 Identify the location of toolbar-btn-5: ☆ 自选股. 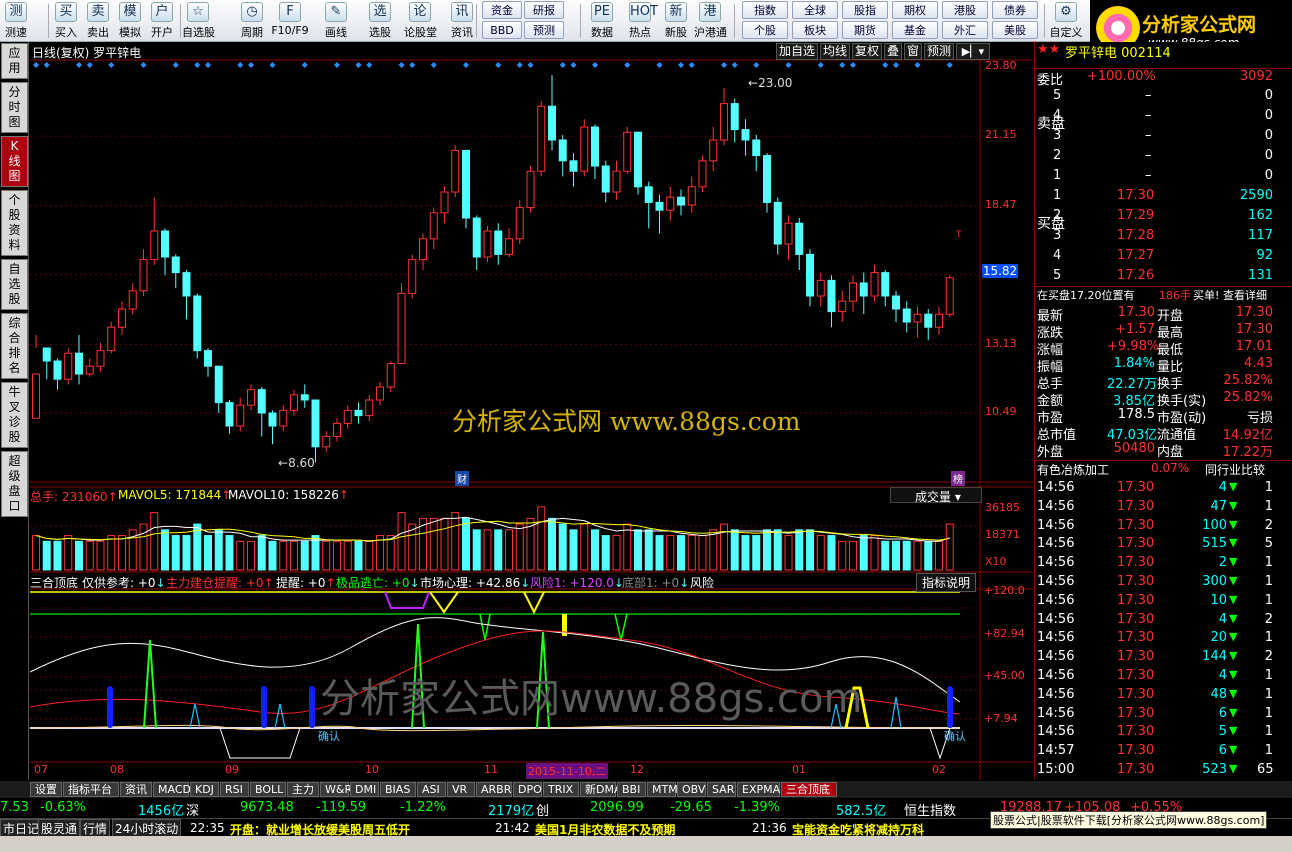
(198, 21).